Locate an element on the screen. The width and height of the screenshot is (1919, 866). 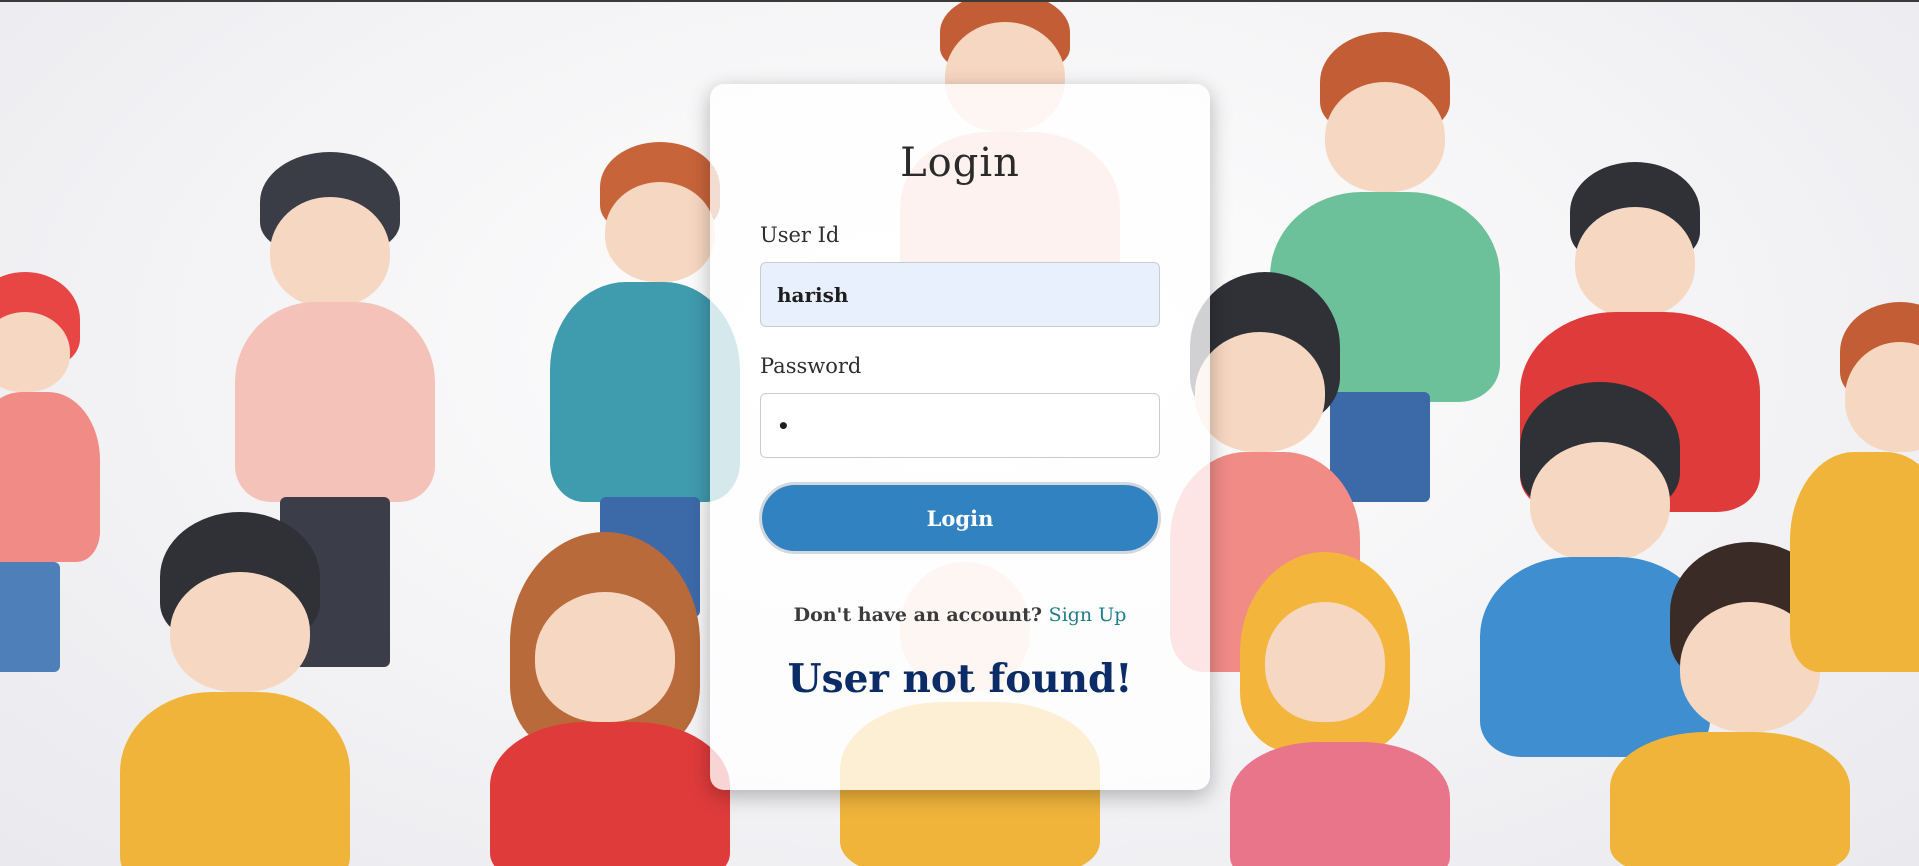
signup-prompt: Don't have an account? is located at coordinates (918, 615).